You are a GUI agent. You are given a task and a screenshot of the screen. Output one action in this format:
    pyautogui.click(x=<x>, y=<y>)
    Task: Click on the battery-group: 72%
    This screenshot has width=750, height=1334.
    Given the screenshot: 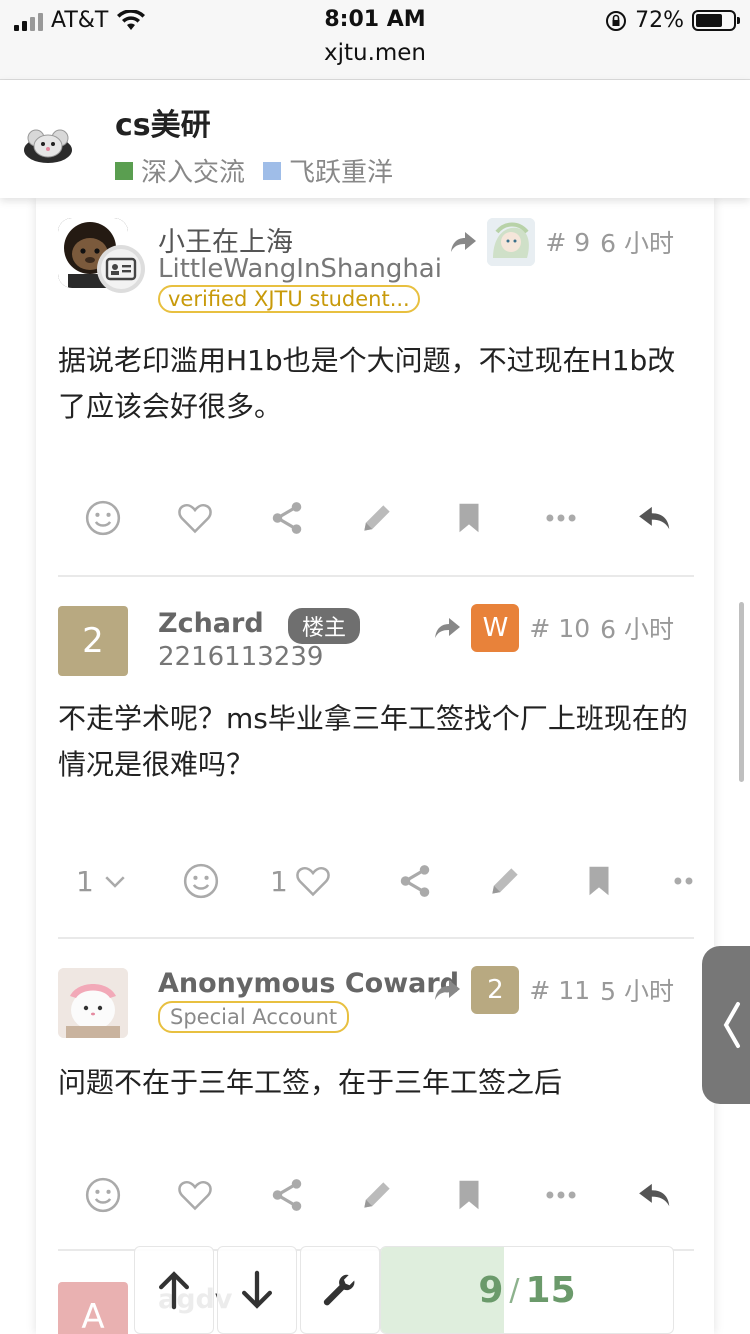 What is the action you would take?
    pyautogui.click(x=672, y=20)
    